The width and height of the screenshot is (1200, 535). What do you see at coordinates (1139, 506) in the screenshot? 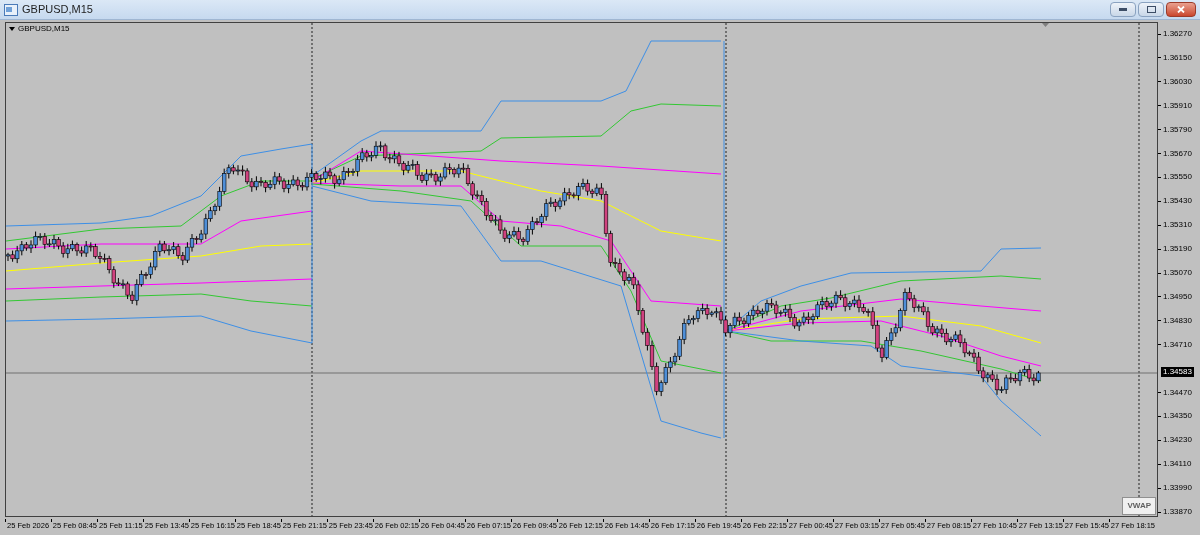
I see `vwap-button: VWAP` at bounding box center [1139, 506].